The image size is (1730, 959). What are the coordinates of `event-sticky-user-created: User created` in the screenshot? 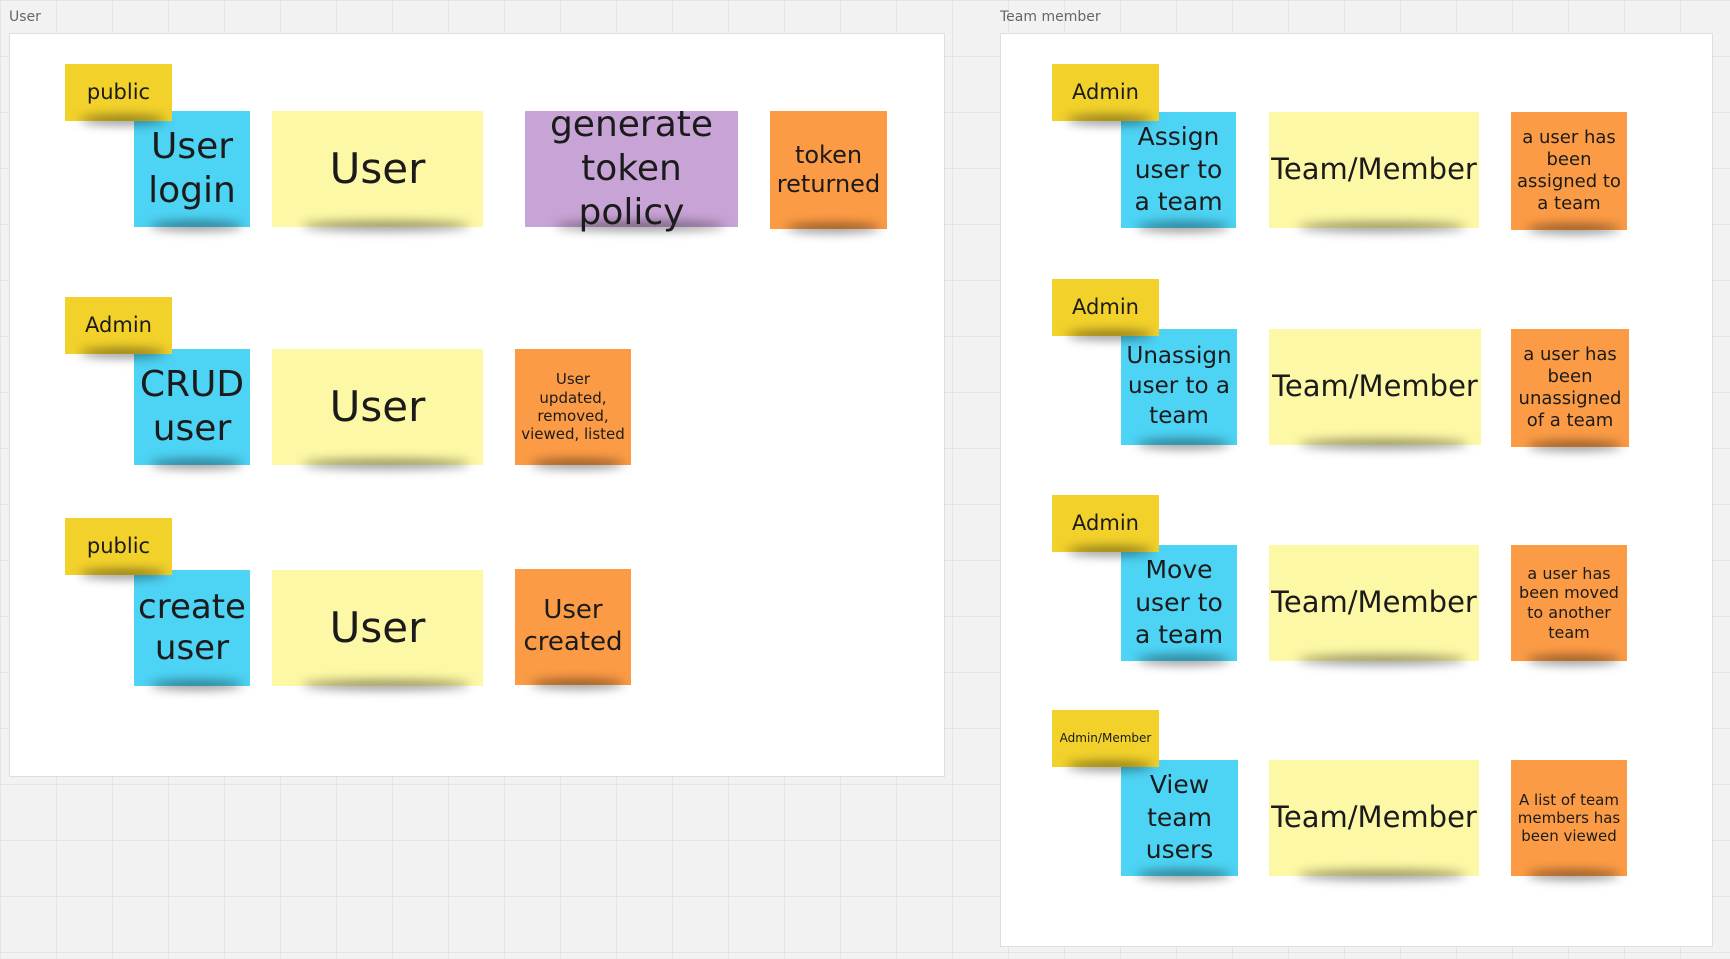 It's located at (573, 627).